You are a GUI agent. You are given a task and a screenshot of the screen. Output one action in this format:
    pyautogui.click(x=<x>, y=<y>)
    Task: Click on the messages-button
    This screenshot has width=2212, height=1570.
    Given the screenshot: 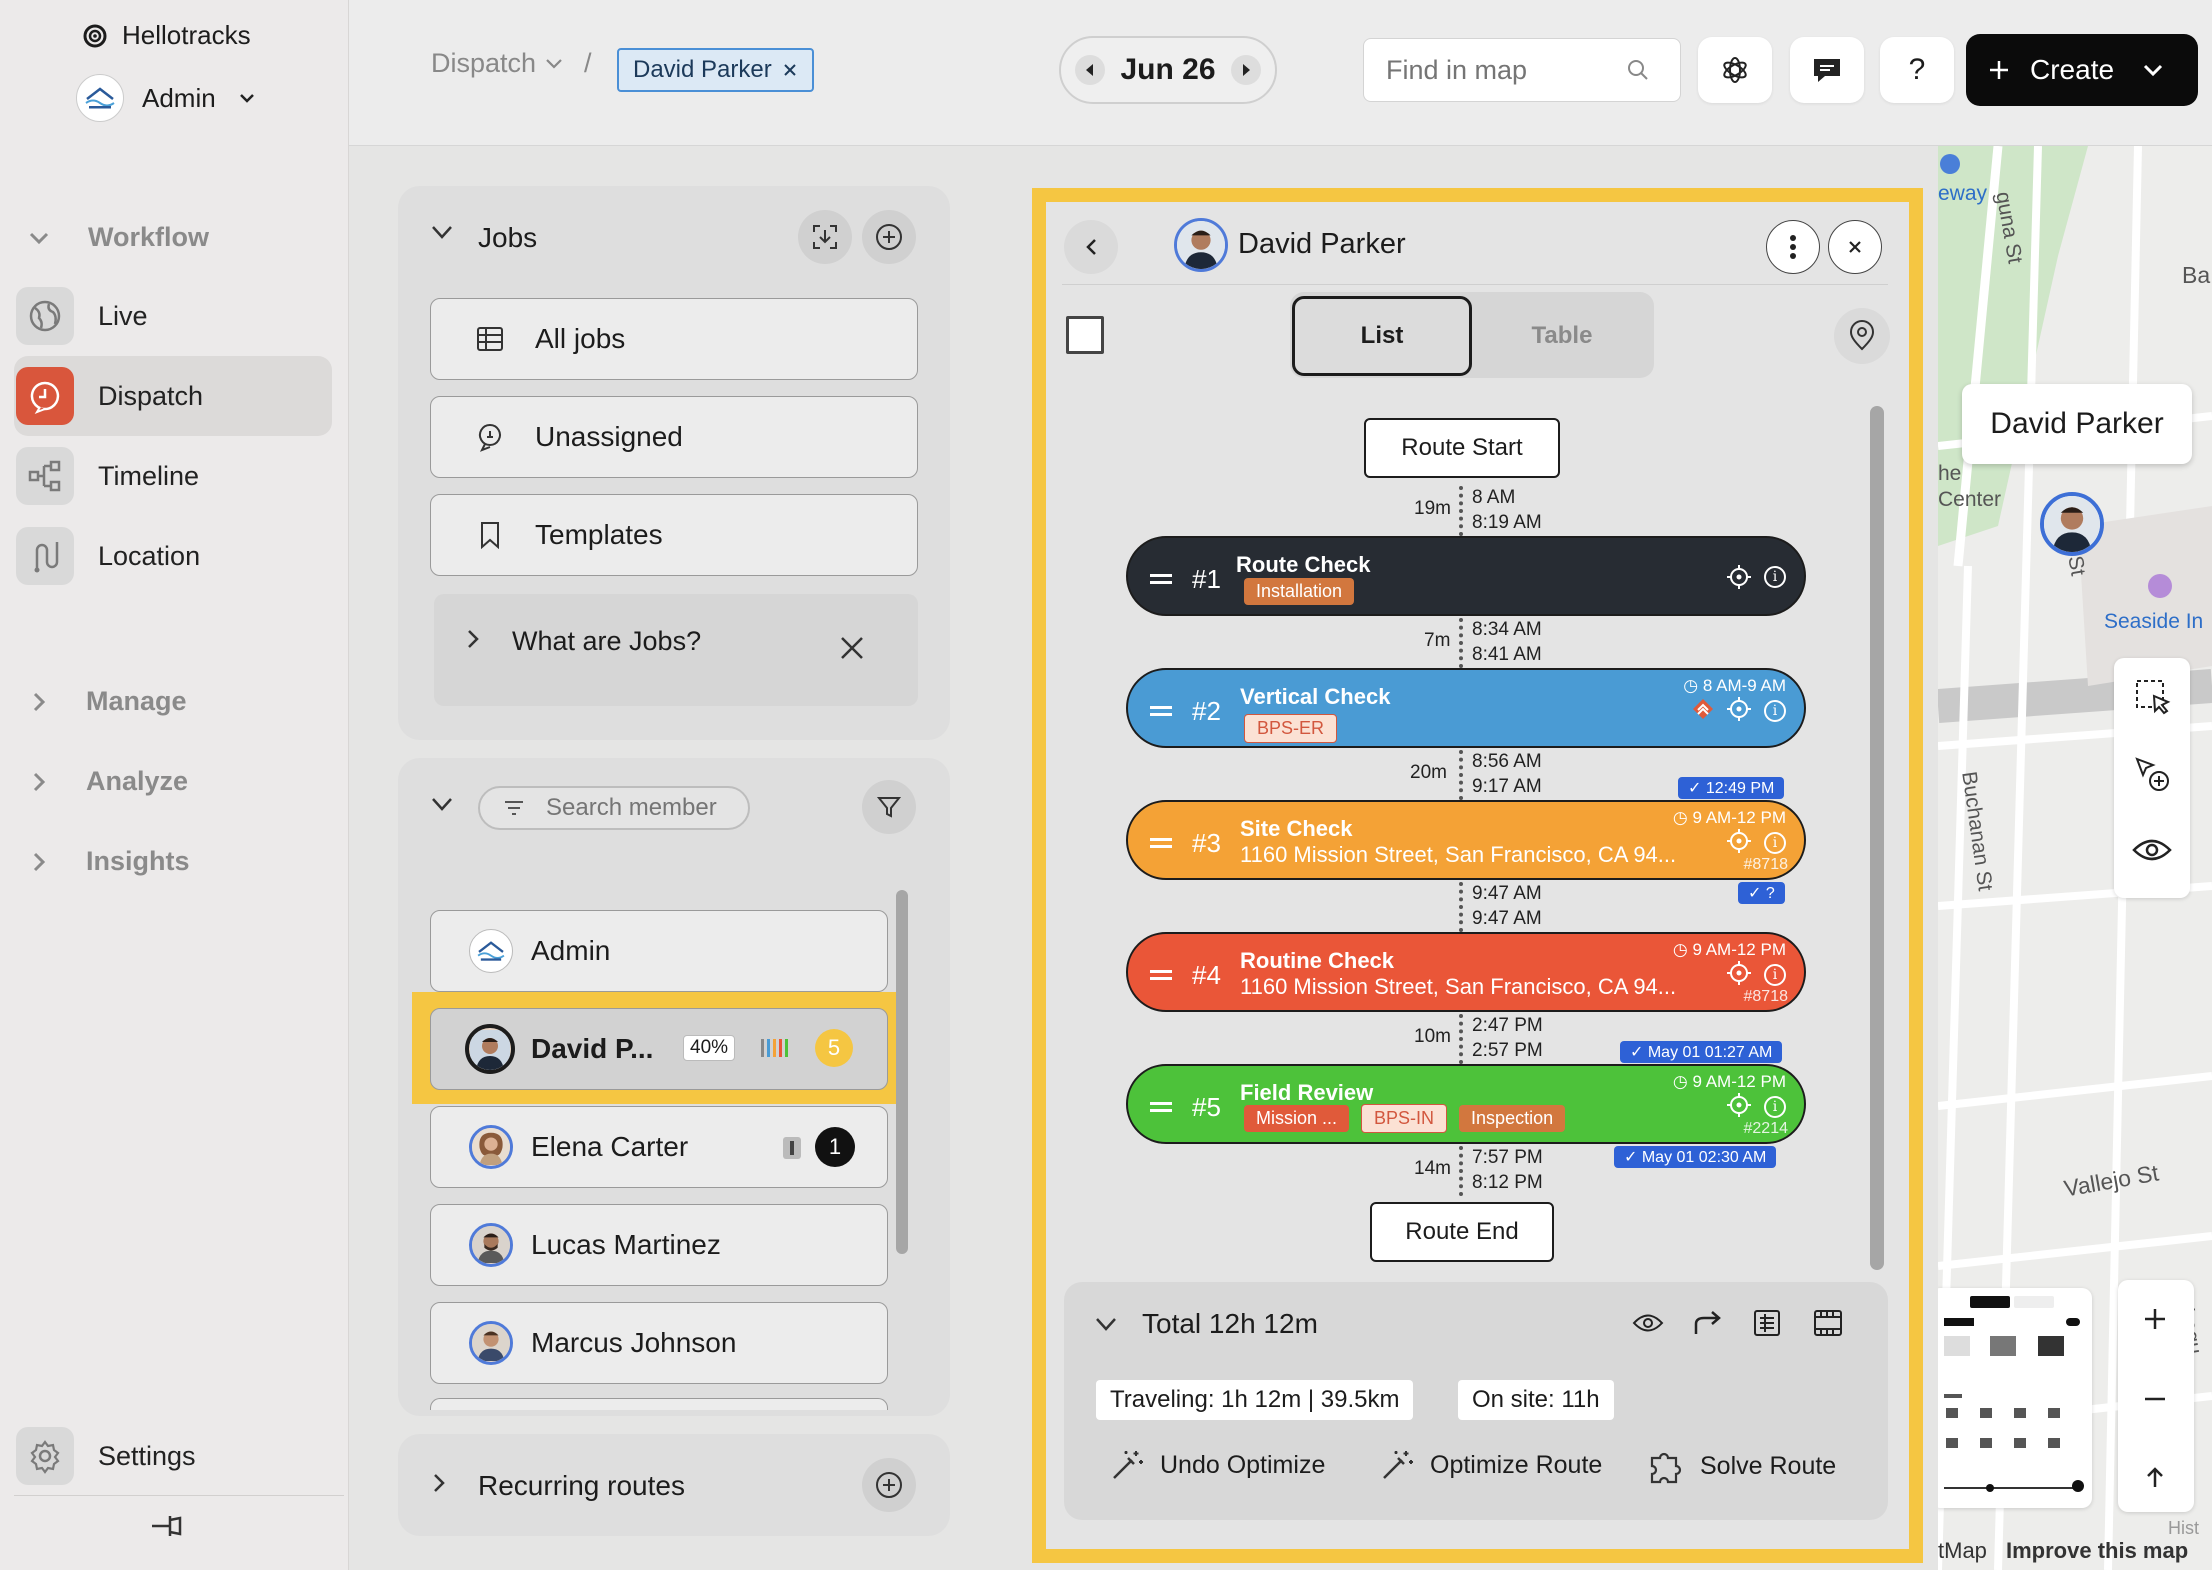 What is the action you would take?
    pyautogui.click(x=1827, y=70)
    